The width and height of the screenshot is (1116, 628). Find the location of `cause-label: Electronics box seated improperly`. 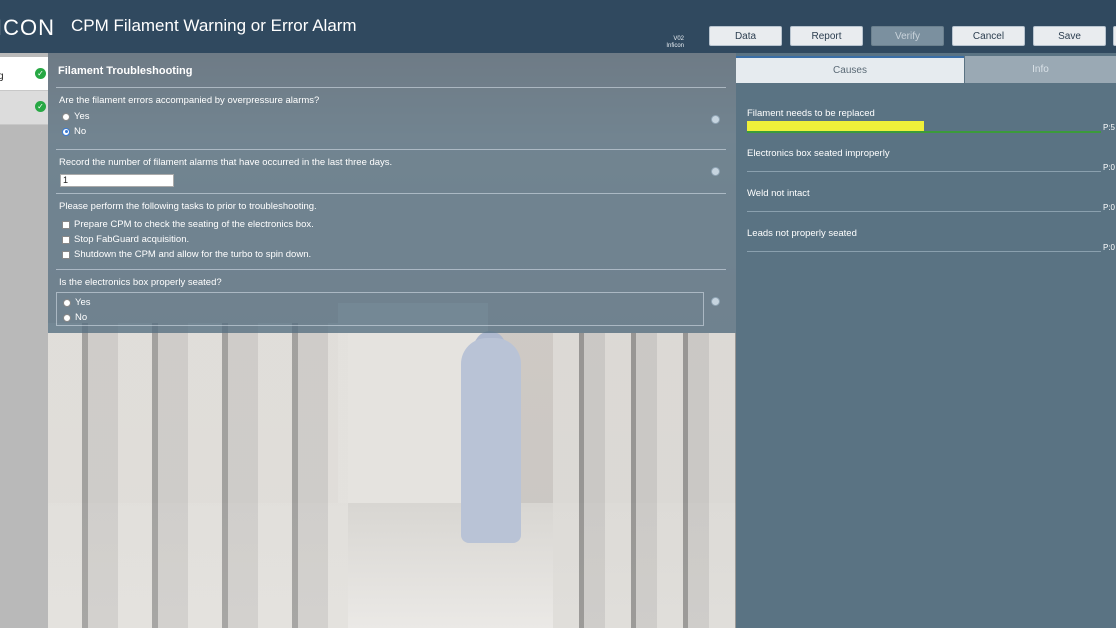

cause-label: Electronics box seated improperly is located at coordinates (818, 153).